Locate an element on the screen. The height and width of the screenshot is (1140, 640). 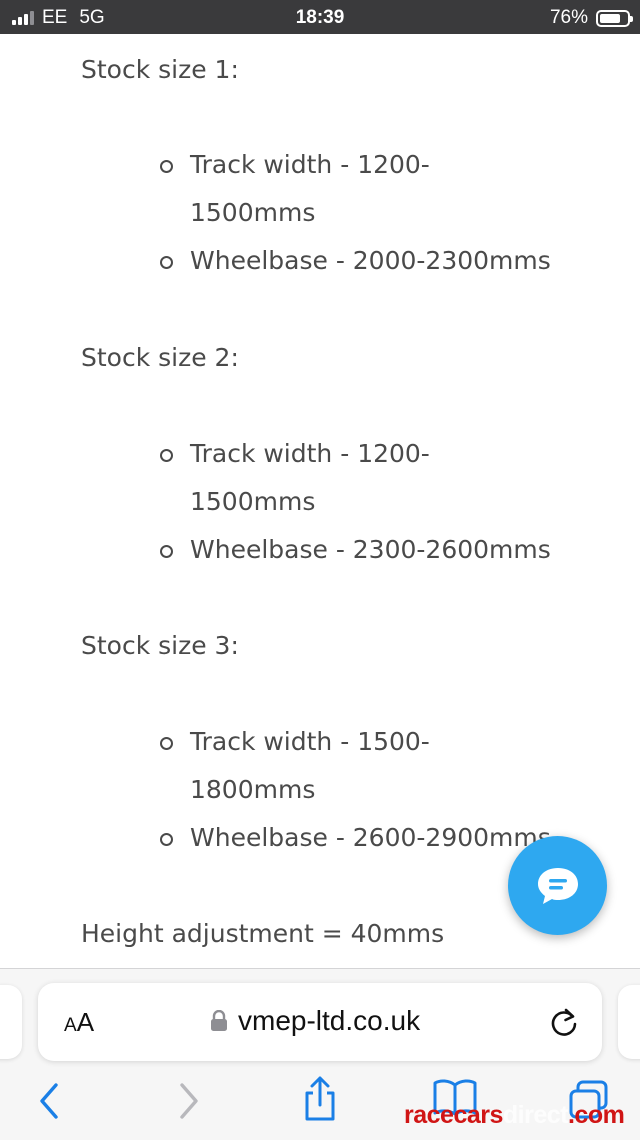
next-tab-preview is located at coordinates (629, 1022).